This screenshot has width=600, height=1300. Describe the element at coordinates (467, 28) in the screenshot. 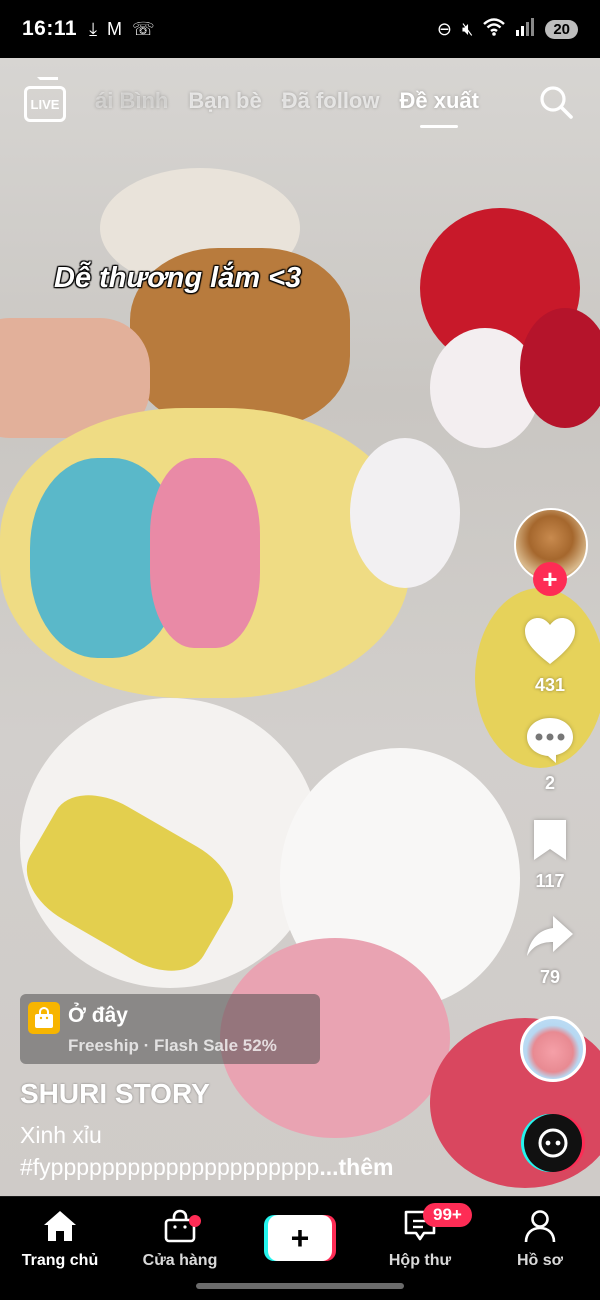

I see `mute-icon: 🔇︎` at that location.